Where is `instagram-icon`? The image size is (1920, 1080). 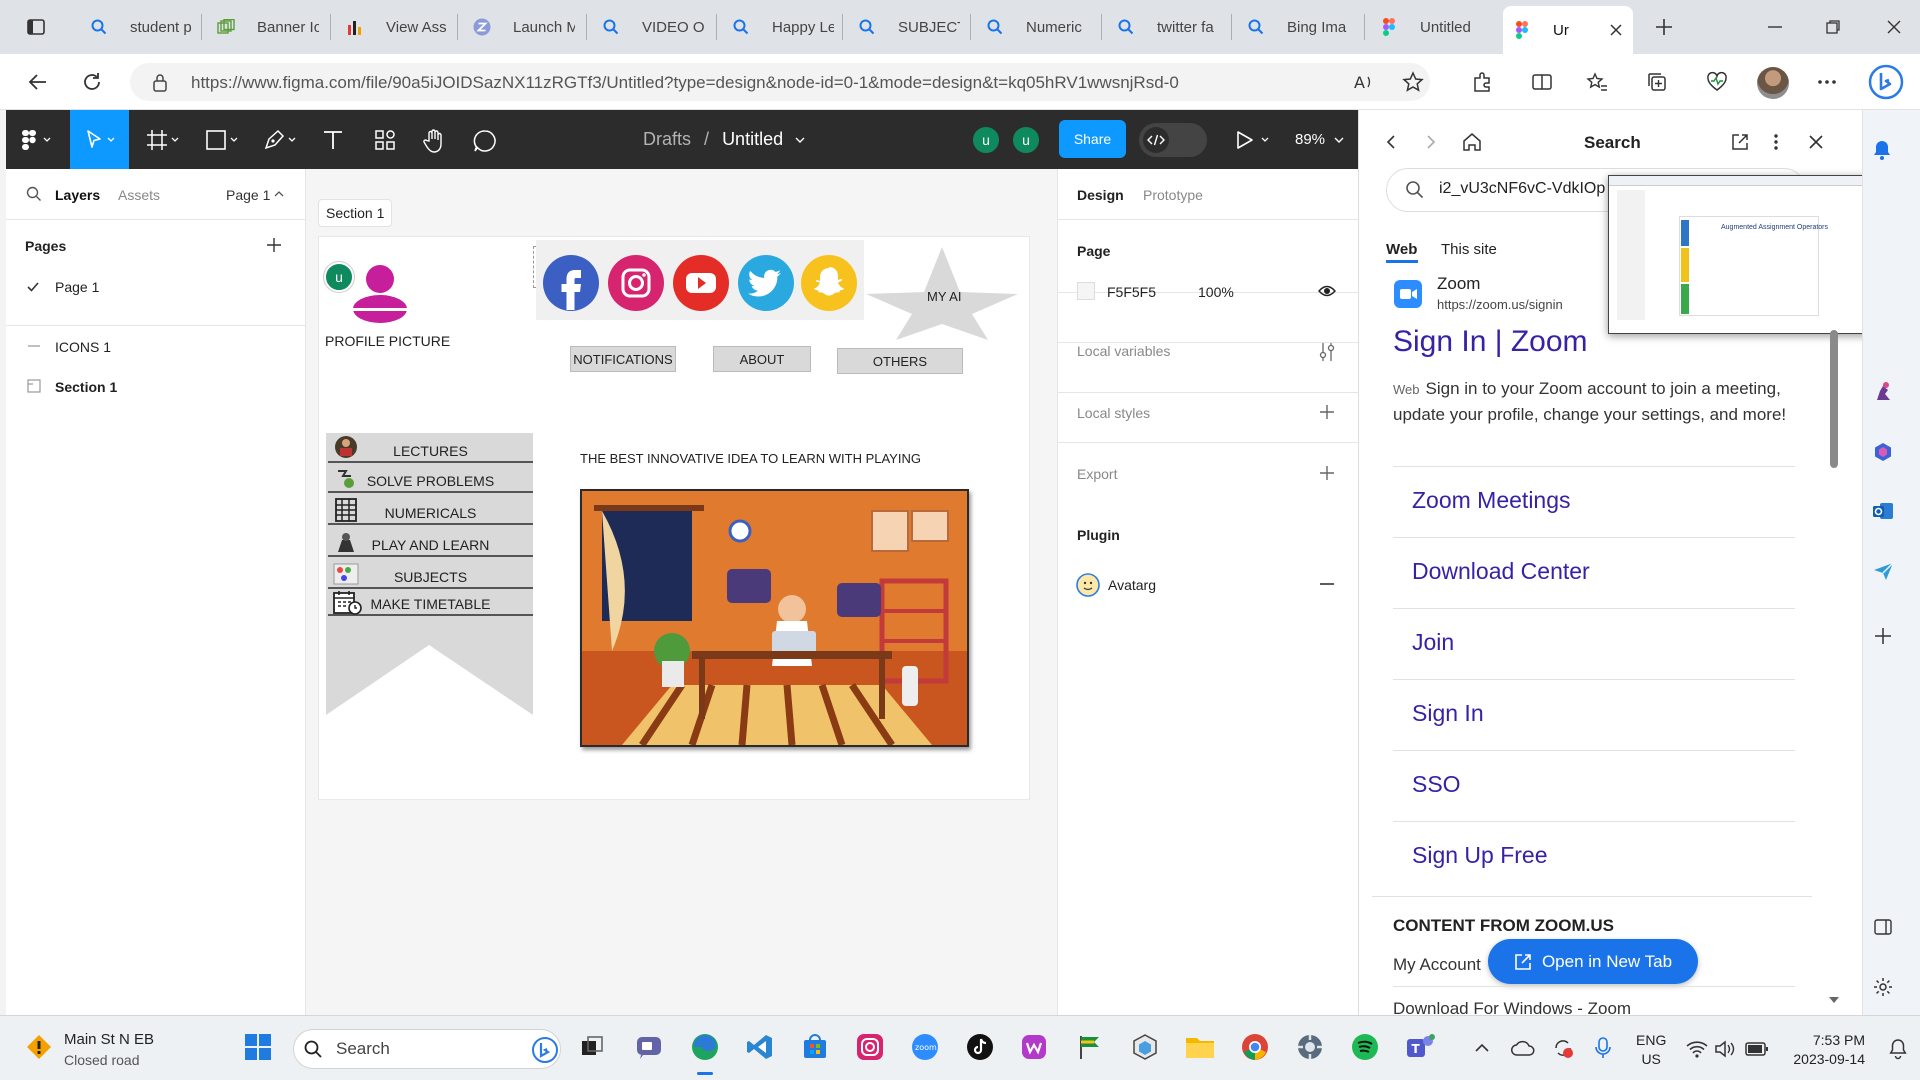
instagram-icon is located at coordinates (636, 283).